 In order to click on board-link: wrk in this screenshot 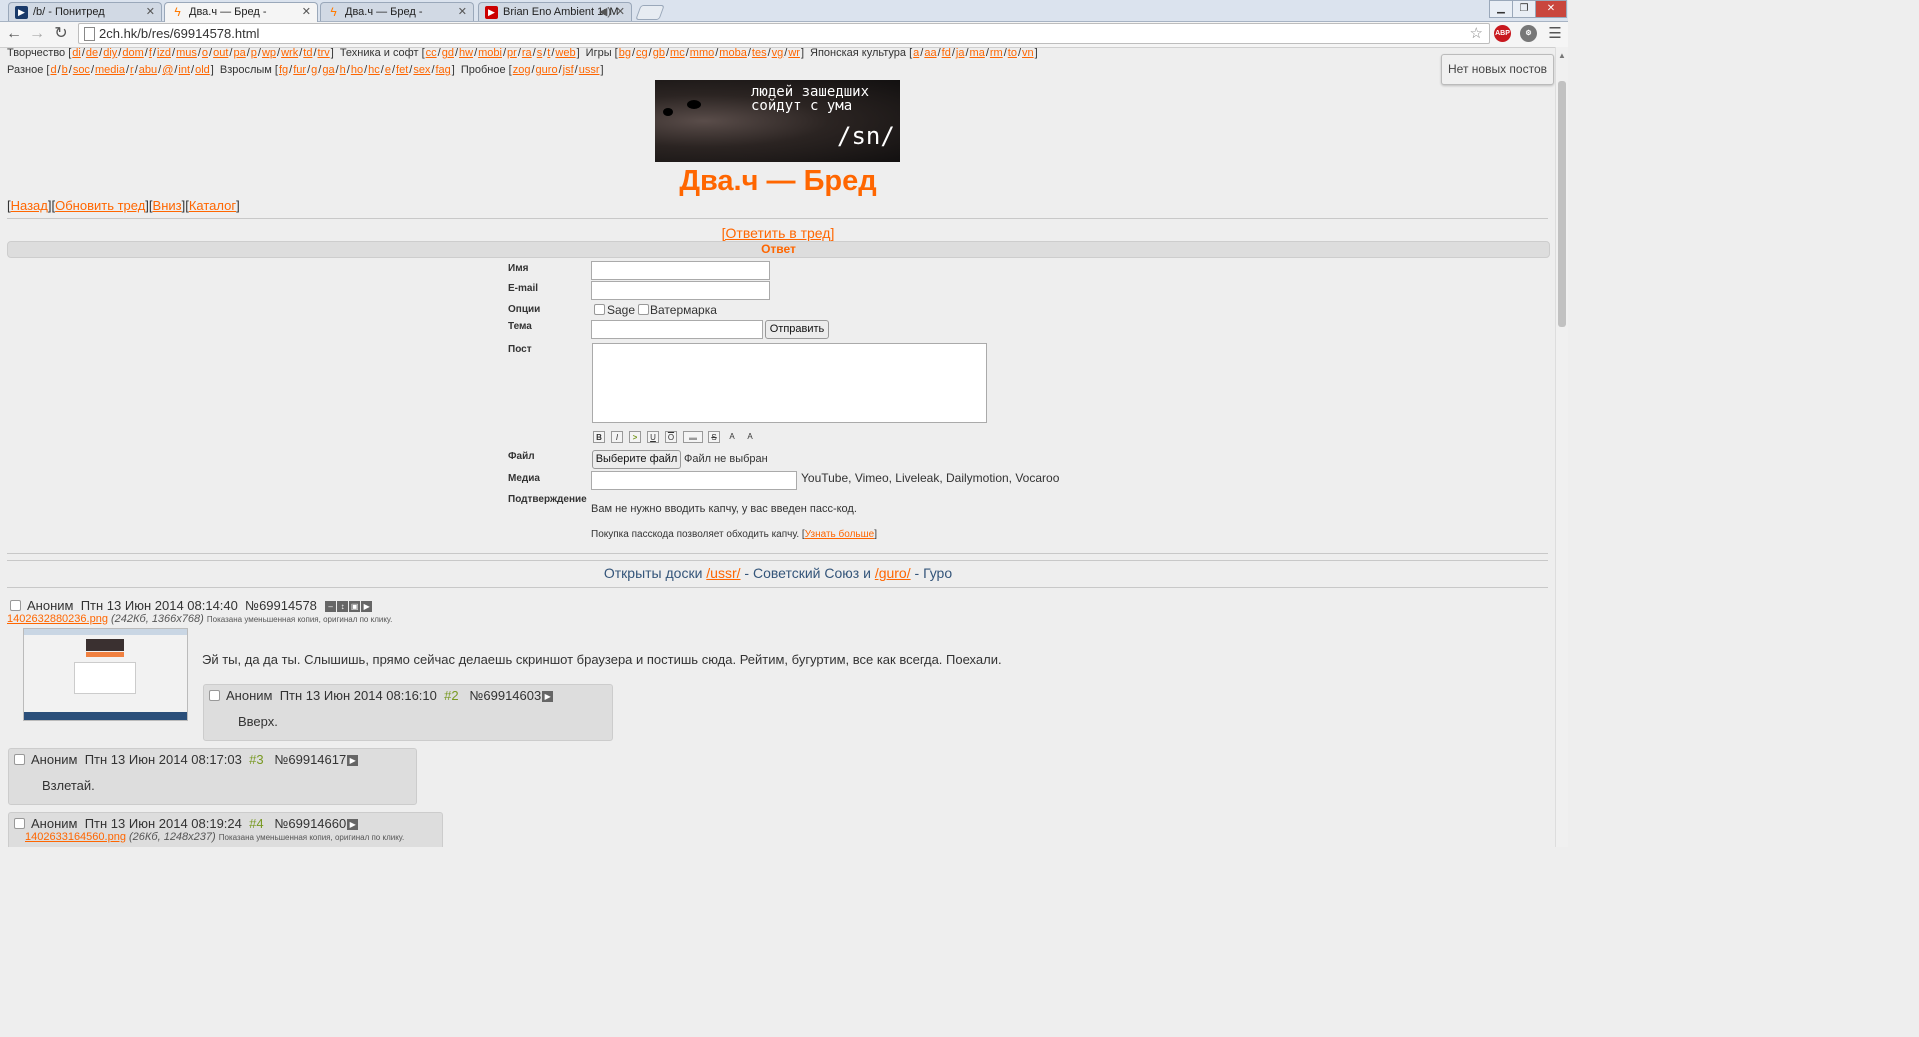, I will do `click(289, 53)`.